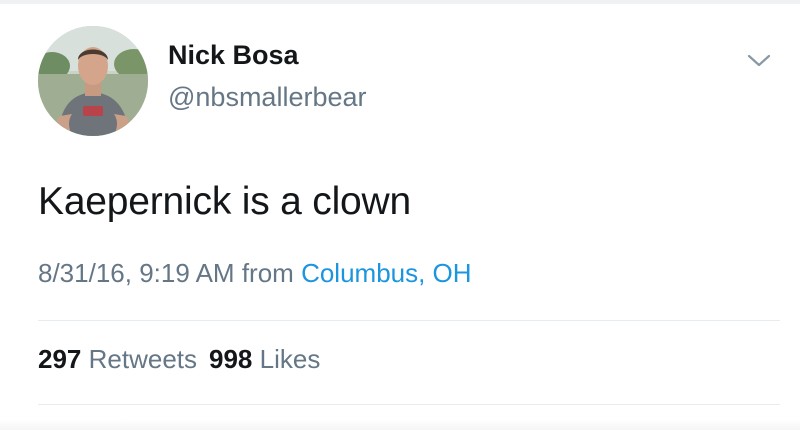 The height and width of the screenshot is (430, 800). Describe the element at coordinates (759, 60) in the screenshot. I see `chevron-down-icon` at that location.